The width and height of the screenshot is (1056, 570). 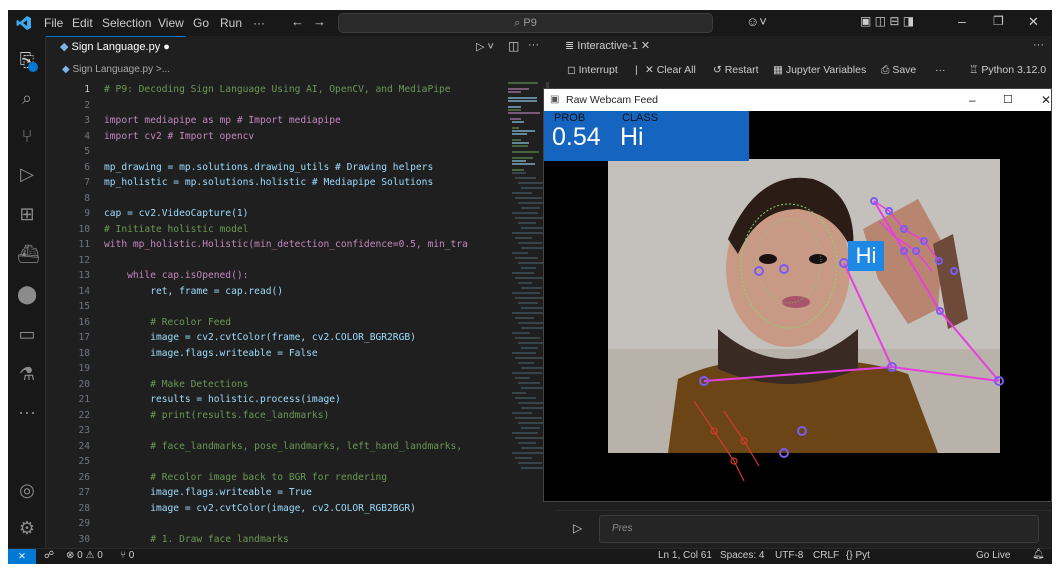 I want to click on run-cell-icon: ▷, so click(x=577, y=528).